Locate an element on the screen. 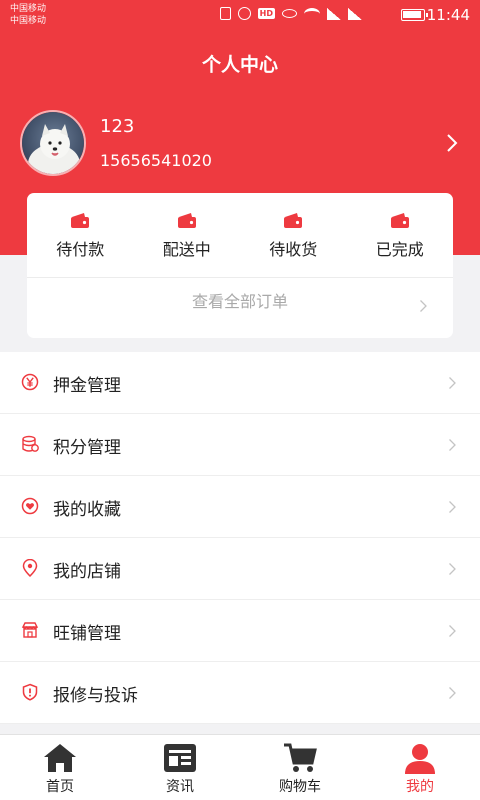 Image resolution: width=480 pixels, height=800 pixels. phone-number: 15656541020 is located at coordinates (156, 160).